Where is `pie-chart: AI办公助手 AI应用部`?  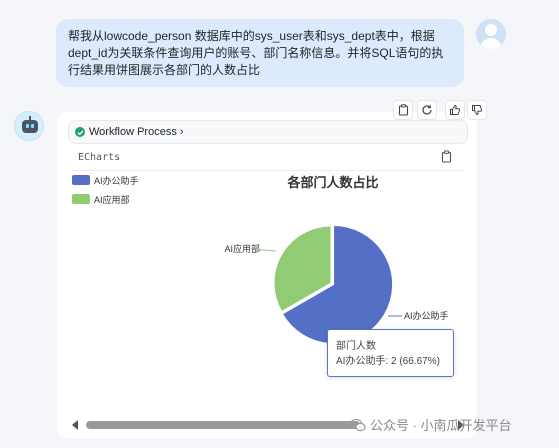 pie-chart: AI办公助手 AI应用部 is located at coordinates (336, 284).